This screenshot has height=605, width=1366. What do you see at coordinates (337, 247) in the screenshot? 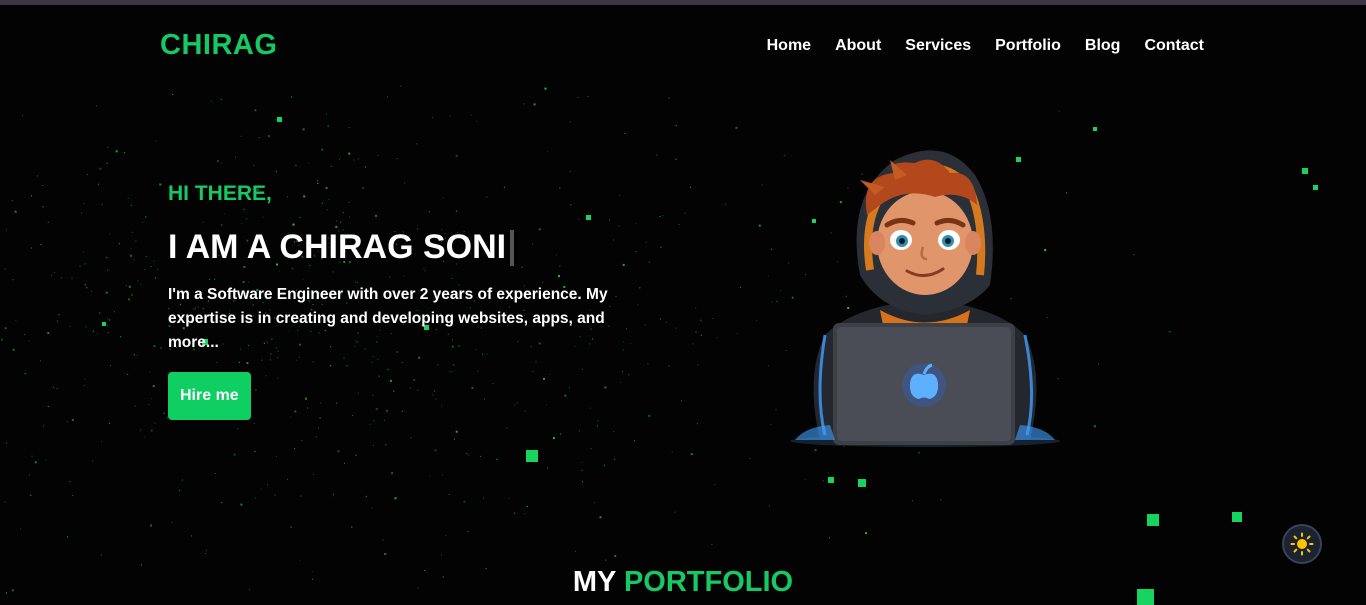
I see `hero-headline: I AM A CHIRAG SONI` at bounding box center [337, 247].